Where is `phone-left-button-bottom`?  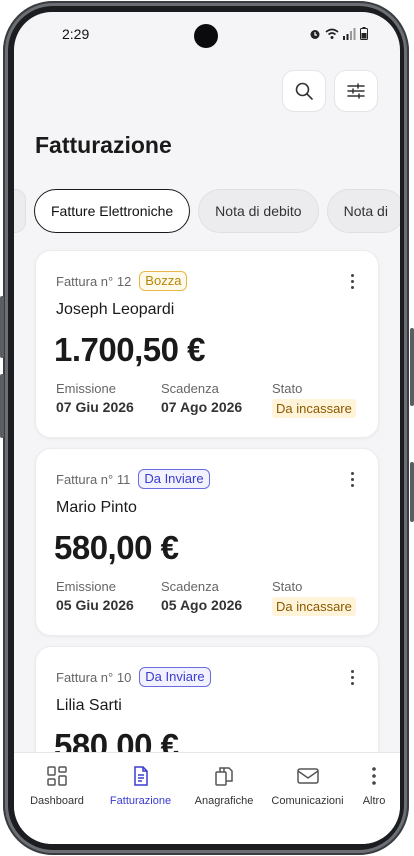 phone-left-button-bottom is located at coordinates (2, 406).